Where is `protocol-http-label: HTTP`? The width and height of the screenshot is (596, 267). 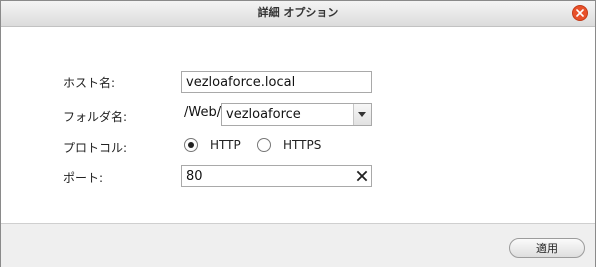 protocol-http-label: HTTP is located at coordinates (225, 145).